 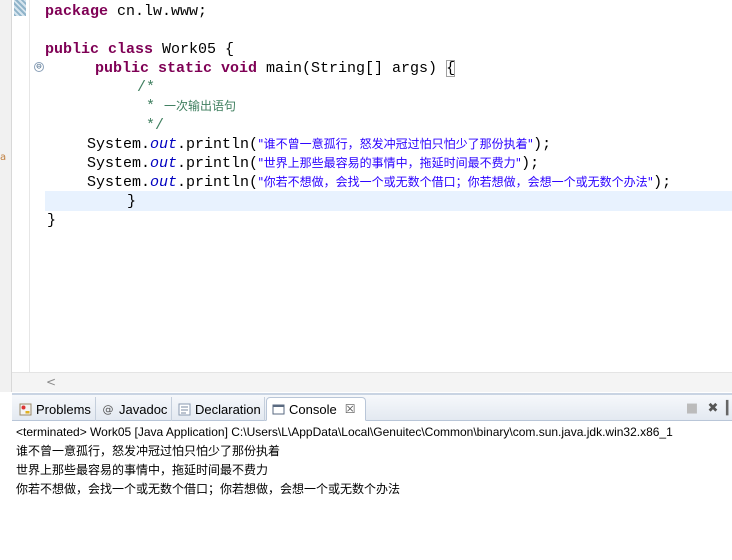 What do you see at coordinates (108, 409) in the screenshot?
I see `at-icon: @` at bounding box center [108, 409].